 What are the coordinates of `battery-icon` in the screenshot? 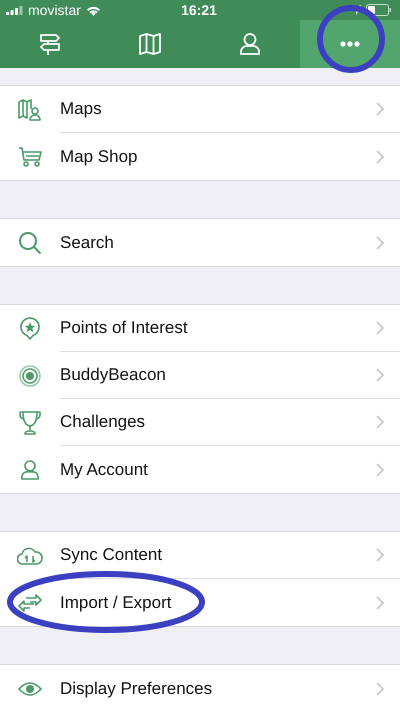 It's located at (379, 10).